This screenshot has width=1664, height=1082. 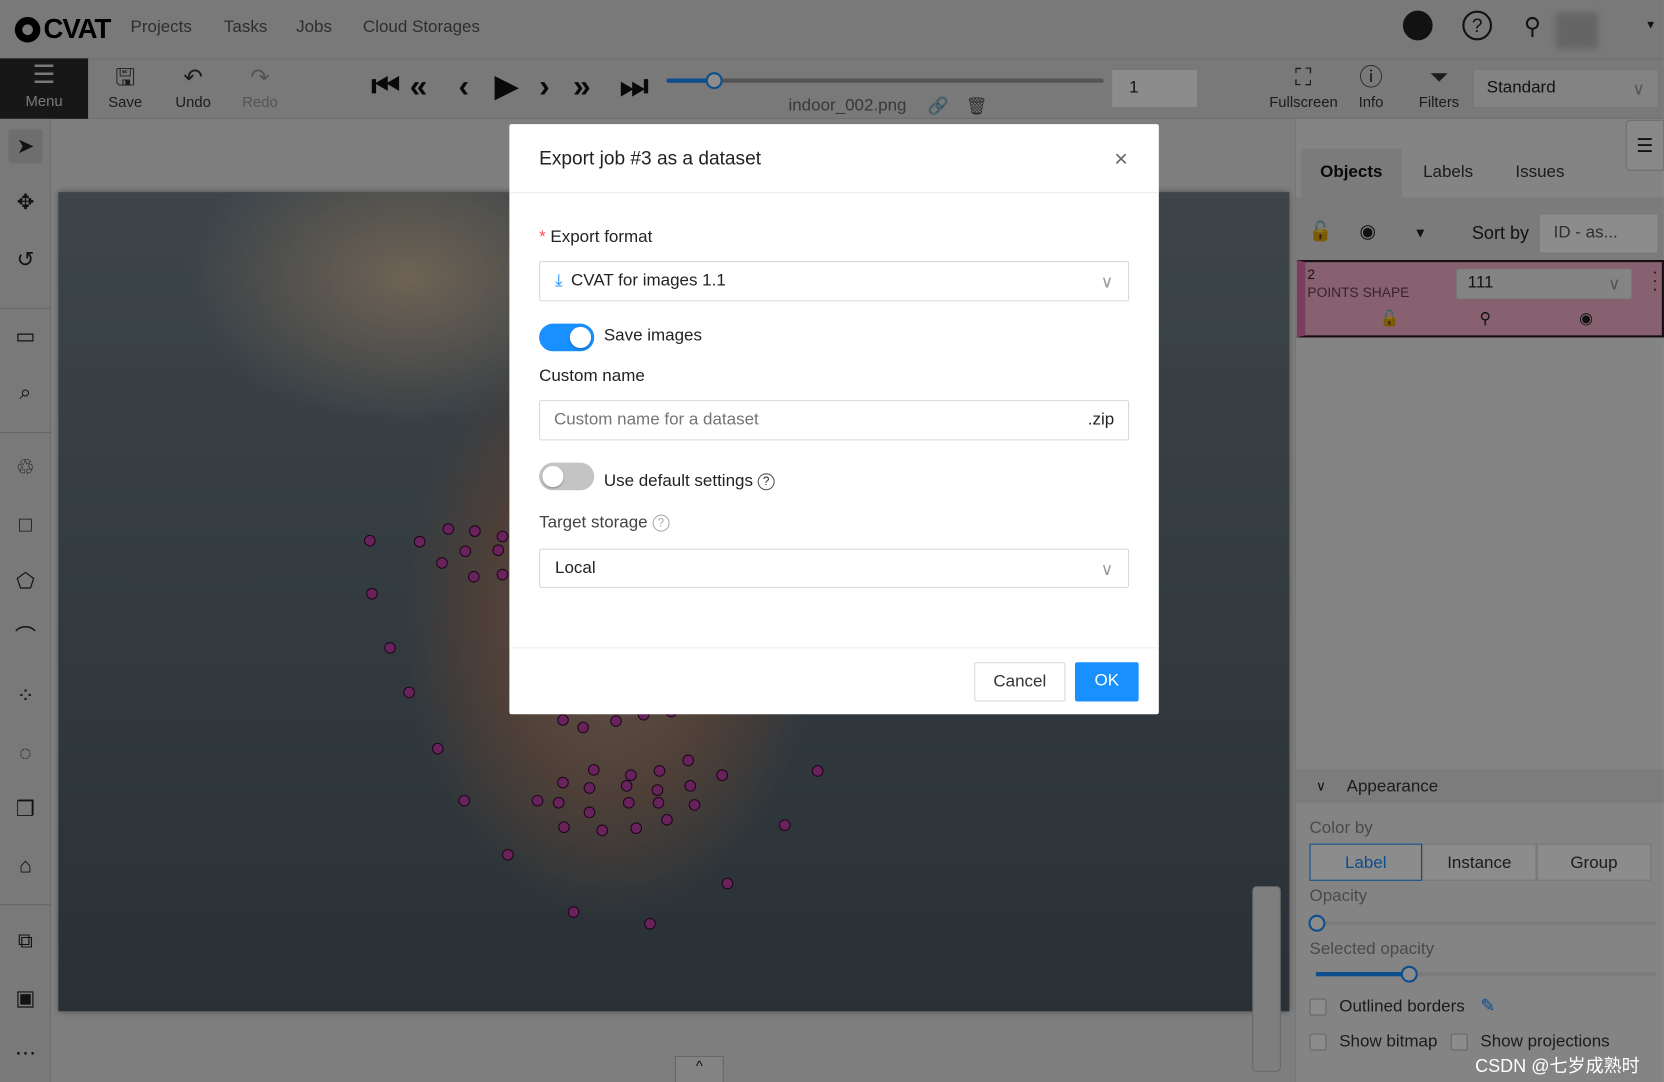 I want to click on close-icon: ×, so click(x=1121, y=159).